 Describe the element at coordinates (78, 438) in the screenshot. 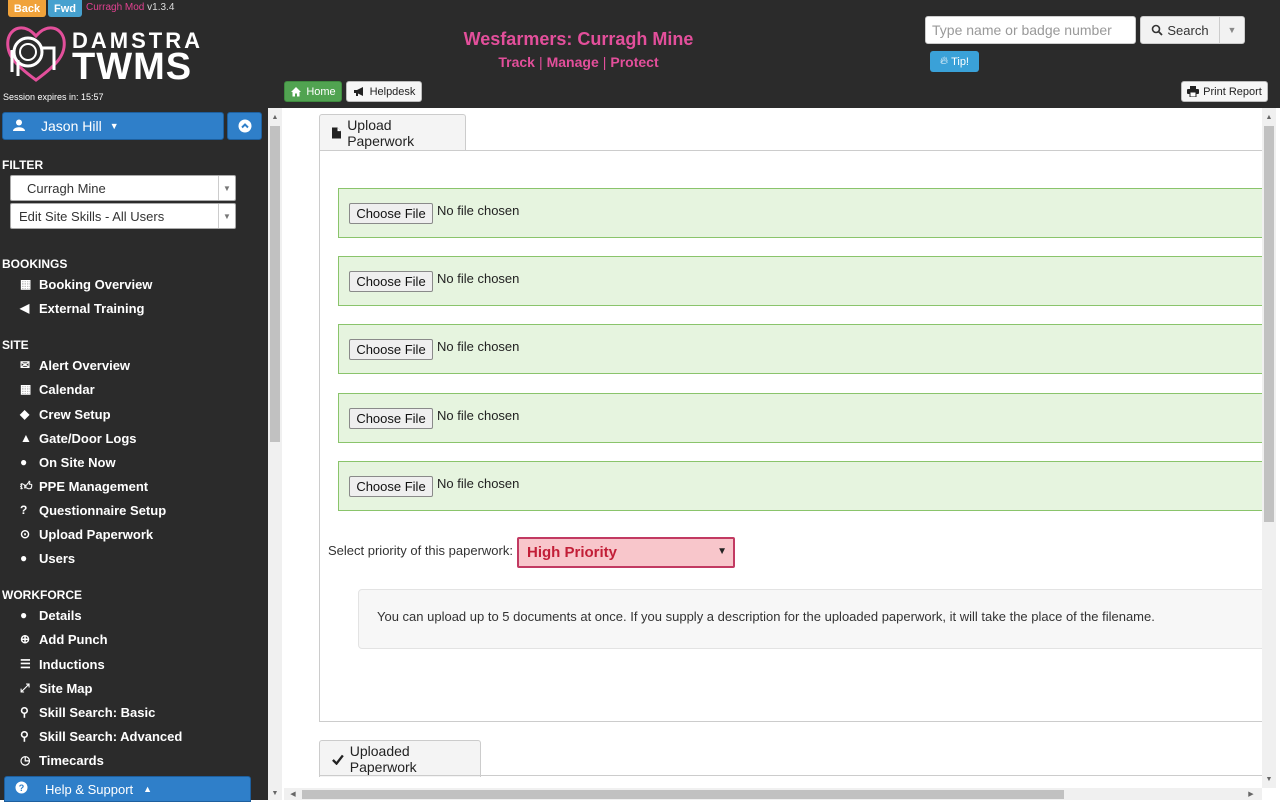

I see `sidebar-item-gate-door-logs: ▲ Gate/Door Logs` at that location.